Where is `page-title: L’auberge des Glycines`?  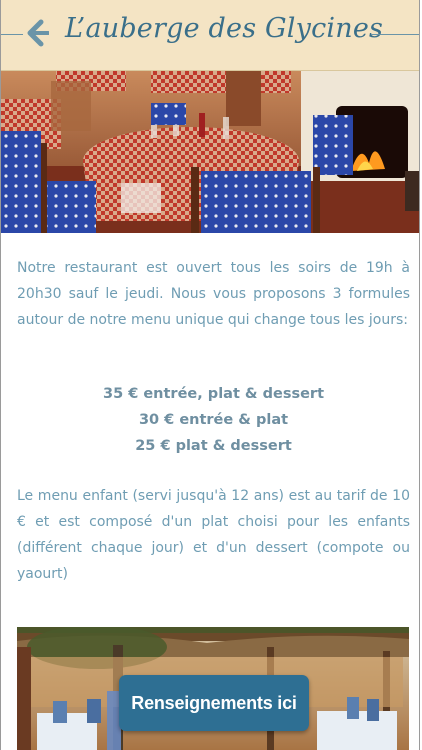
page-title: L’auberge des Glycines is located at coordinates (224, 28).